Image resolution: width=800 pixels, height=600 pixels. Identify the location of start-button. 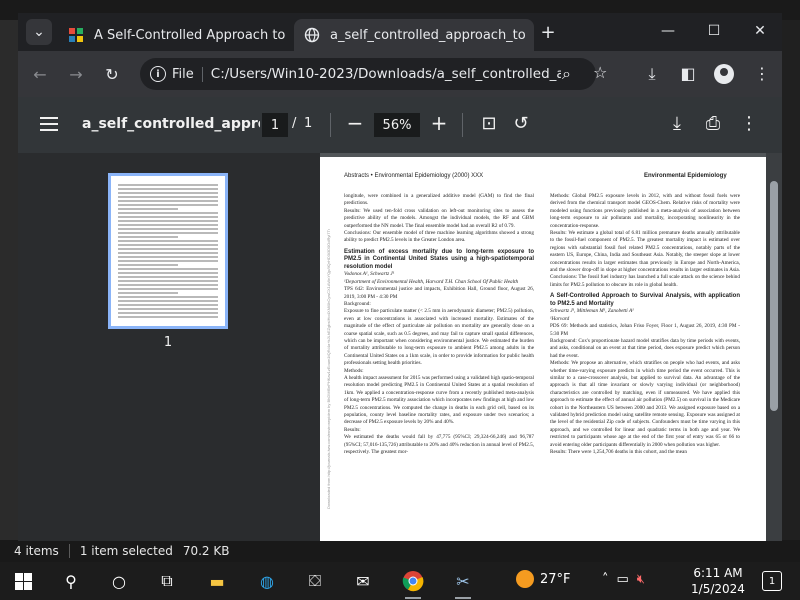
(23, 581).